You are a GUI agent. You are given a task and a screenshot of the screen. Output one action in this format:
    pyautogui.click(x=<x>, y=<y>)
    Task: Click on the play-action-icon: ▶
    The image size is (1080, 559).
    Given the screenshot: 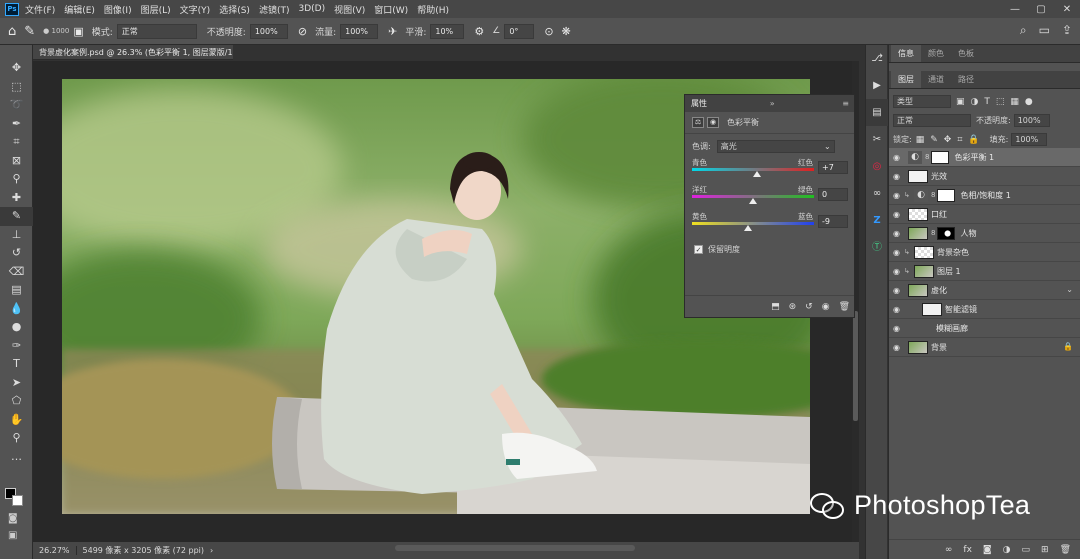 What is the action you would take?
    pyautogui.click(x=877, y=85)
    